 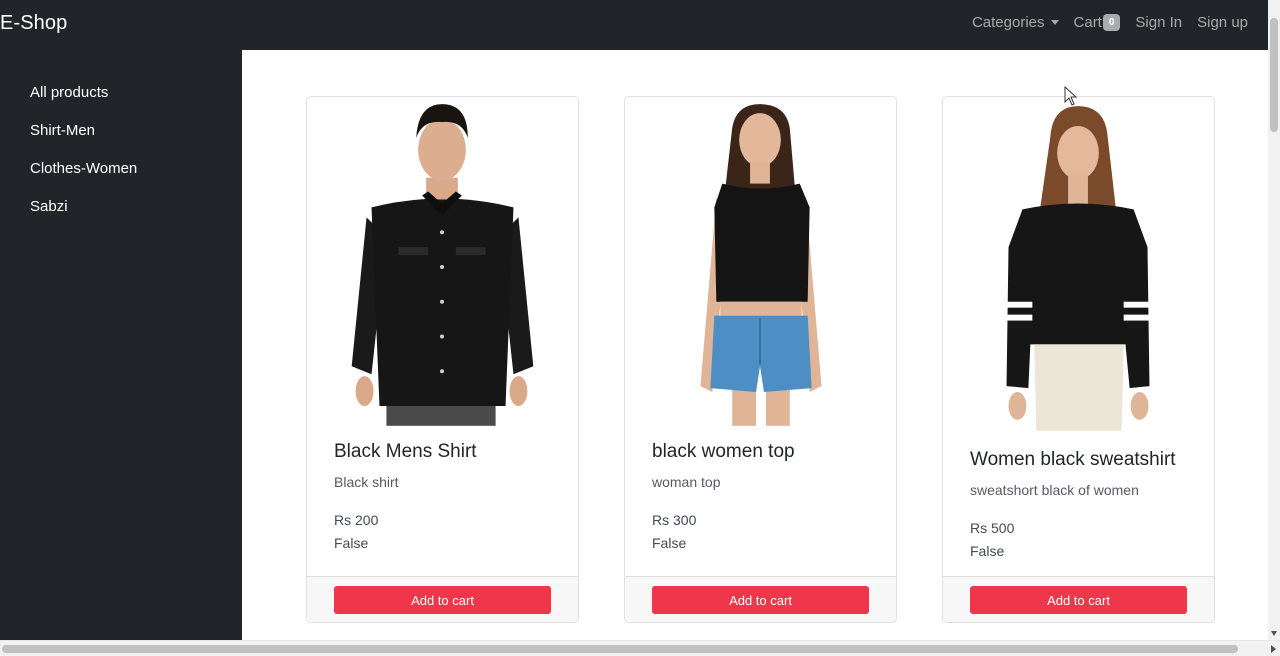 What do you see at coordinates (1073, 460) in the screenshot?
I see `product-title: Women black sweatshirt` at bounding box center [1073, 460].